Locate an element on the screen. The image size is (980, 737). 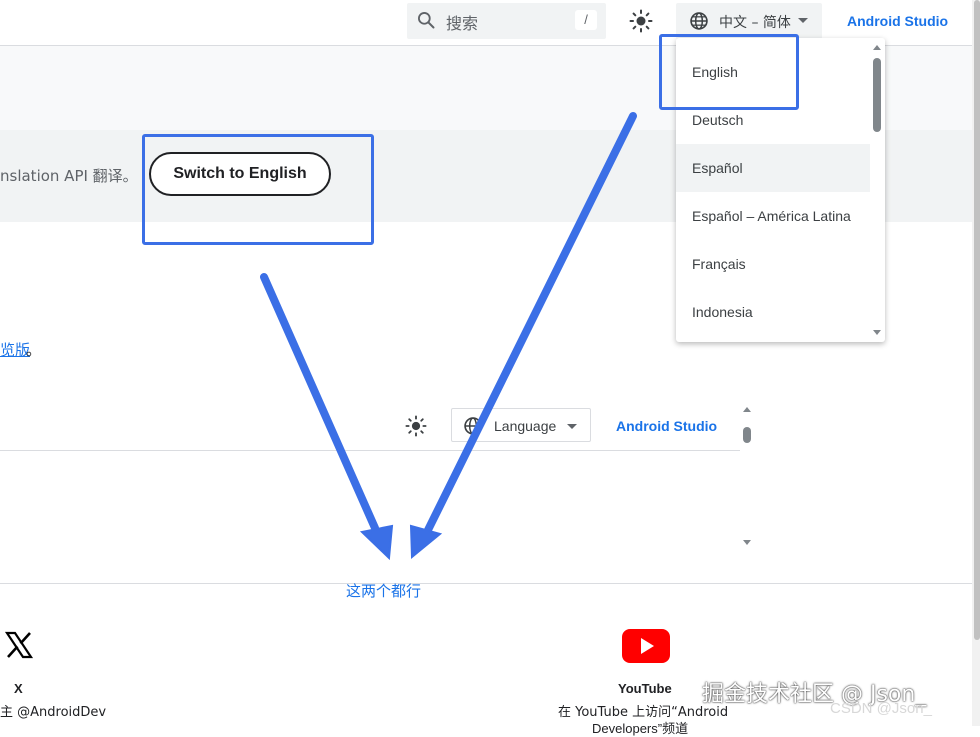
x-logo-icon is located at coordinates (19, 645).